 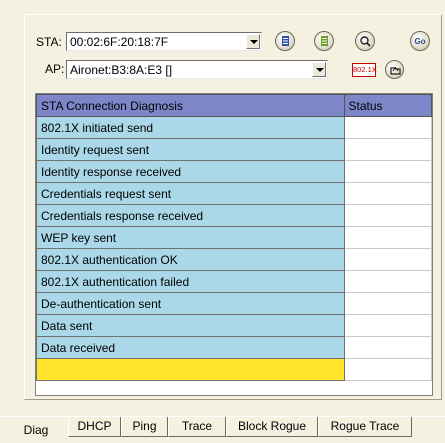 What do you see at coordinates (49, 42) in the screenshot?
I see `sta-label: STA:` at bounding box center [49, 42].